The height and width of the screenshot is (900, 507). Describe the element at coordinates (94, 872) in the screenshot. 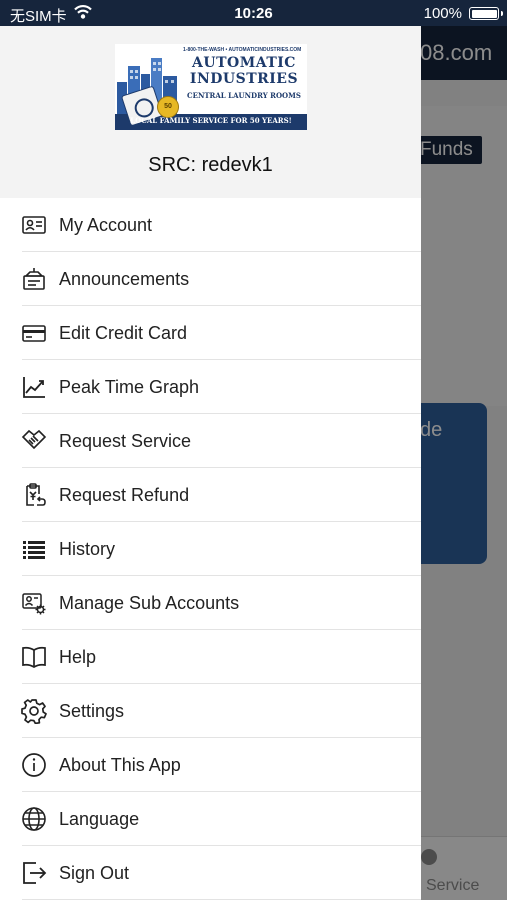

I see `menu-item-label: Sign Out` at that location.